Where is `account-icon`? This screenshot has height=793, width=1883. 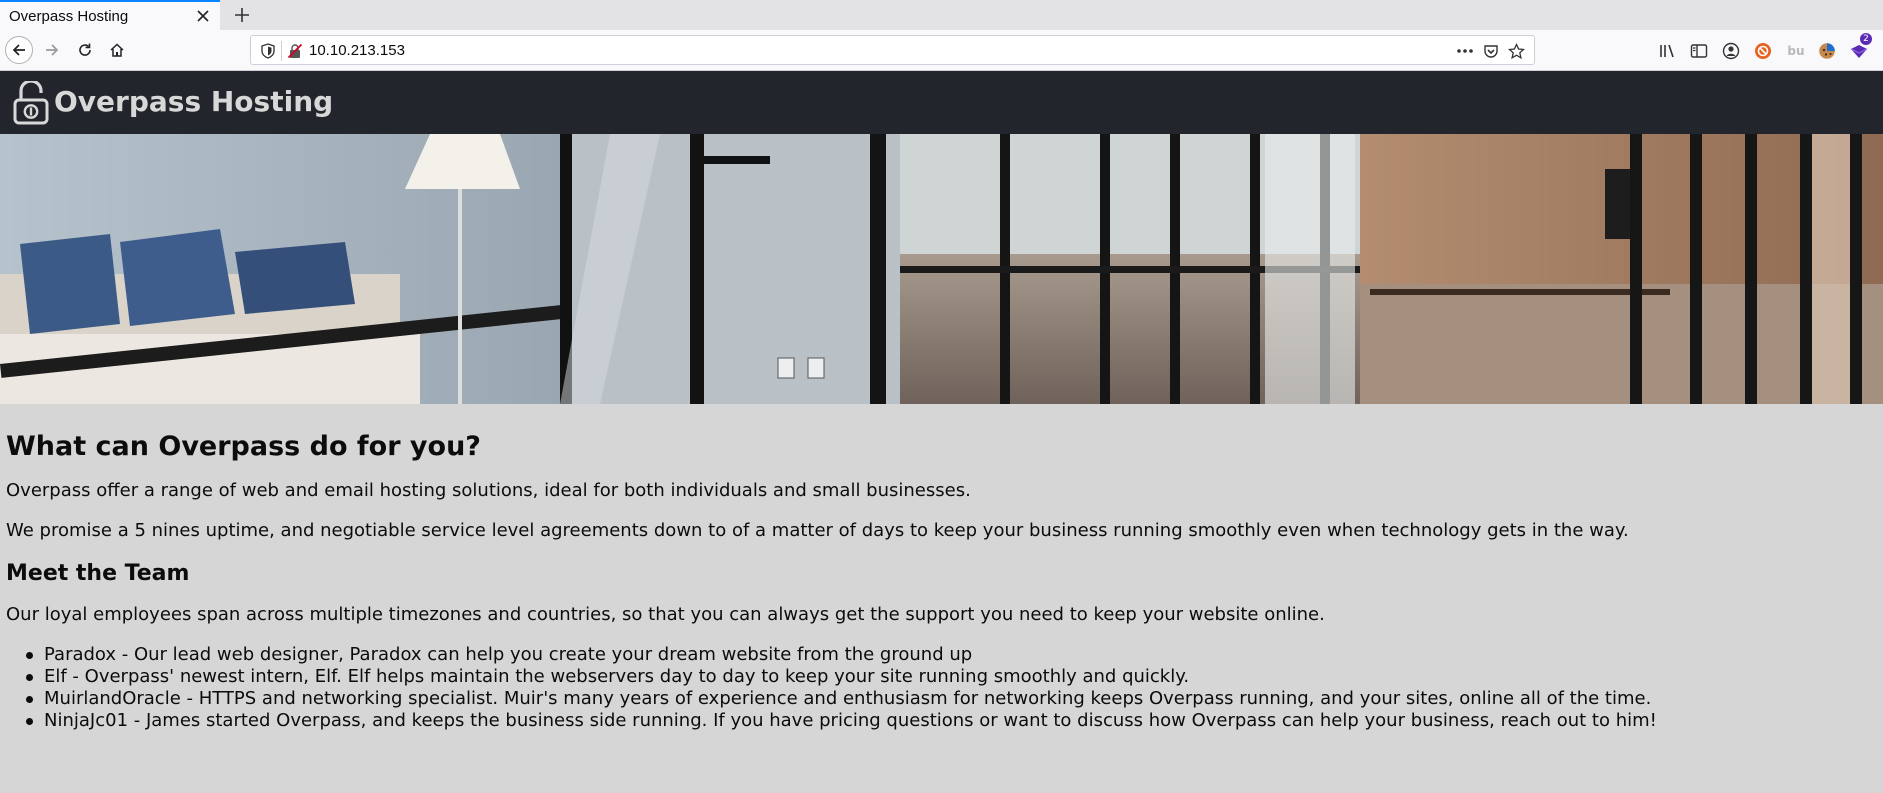 account-icon is located at coordinates (1731, 51).